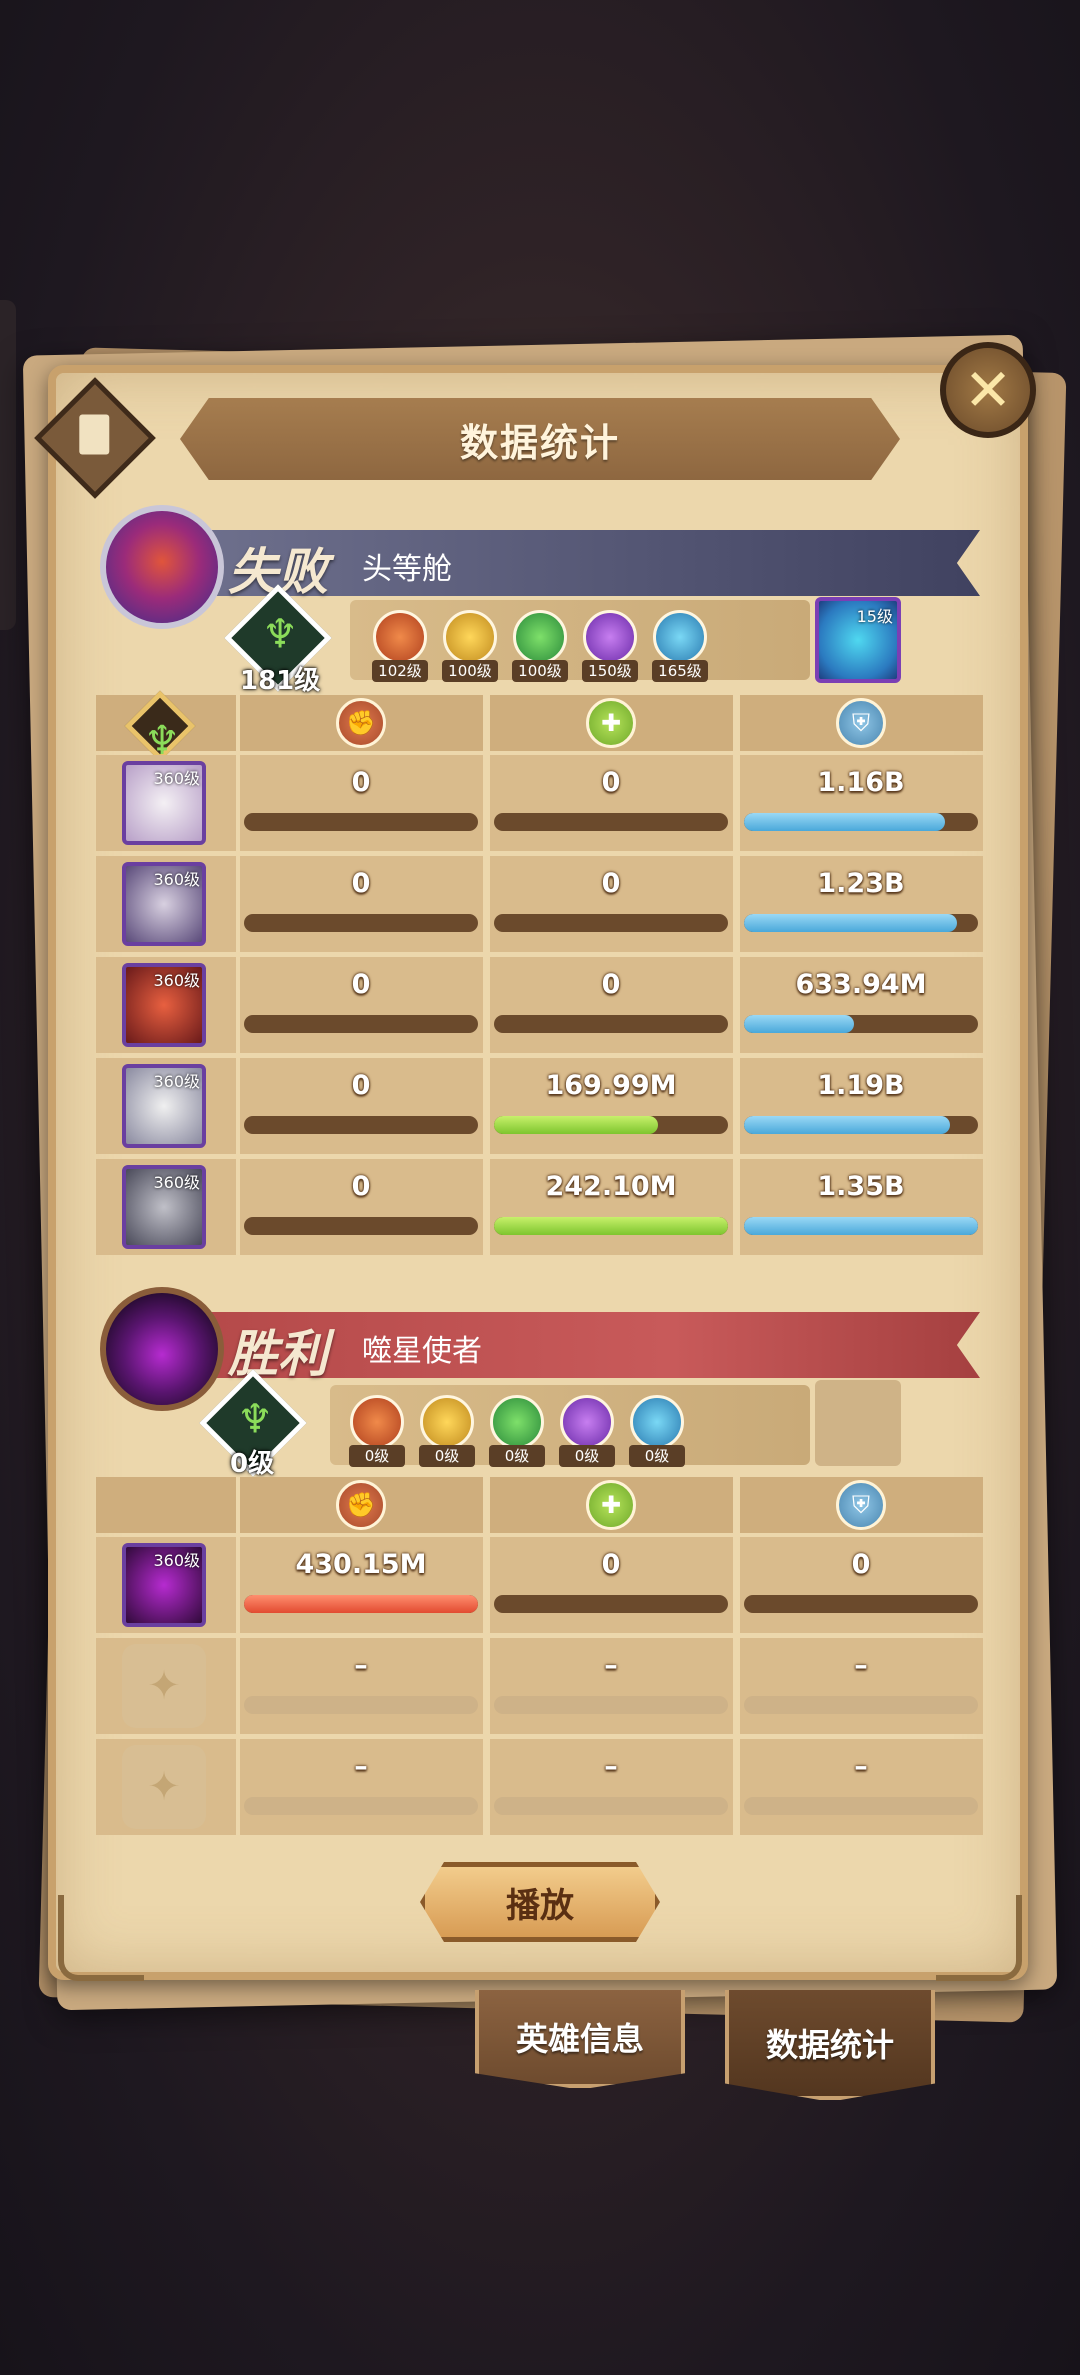 The width and height of the screenshot is (1080, 2375). I want to click on damage-bar-fill, so click(361, 1604).